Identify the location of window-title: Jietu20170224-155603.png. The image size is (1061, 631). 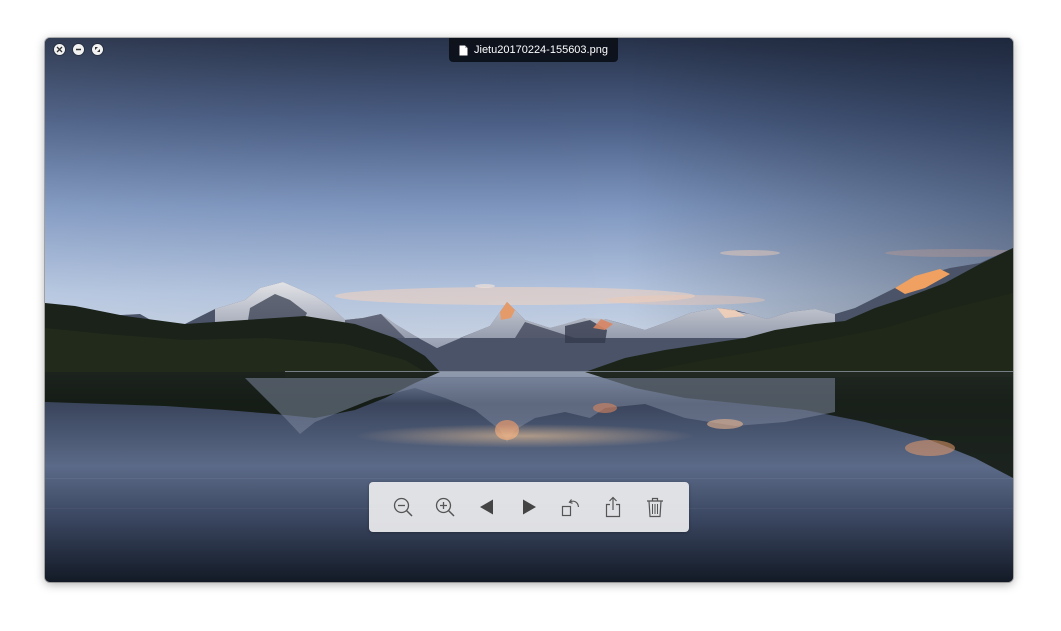
(541, 50).